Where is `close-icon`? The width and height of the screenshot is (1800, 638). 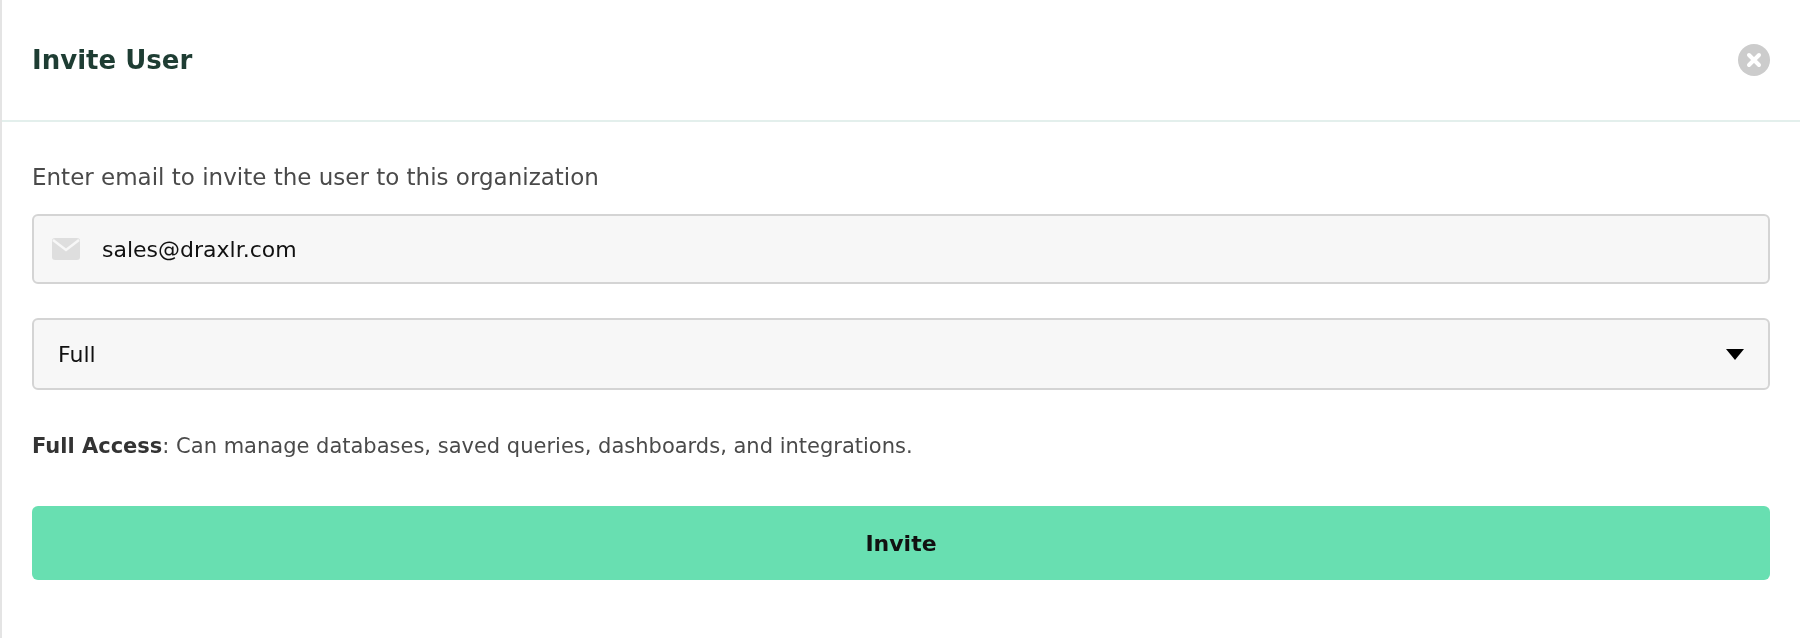 close-icon is located at coordinates (1754, 60).